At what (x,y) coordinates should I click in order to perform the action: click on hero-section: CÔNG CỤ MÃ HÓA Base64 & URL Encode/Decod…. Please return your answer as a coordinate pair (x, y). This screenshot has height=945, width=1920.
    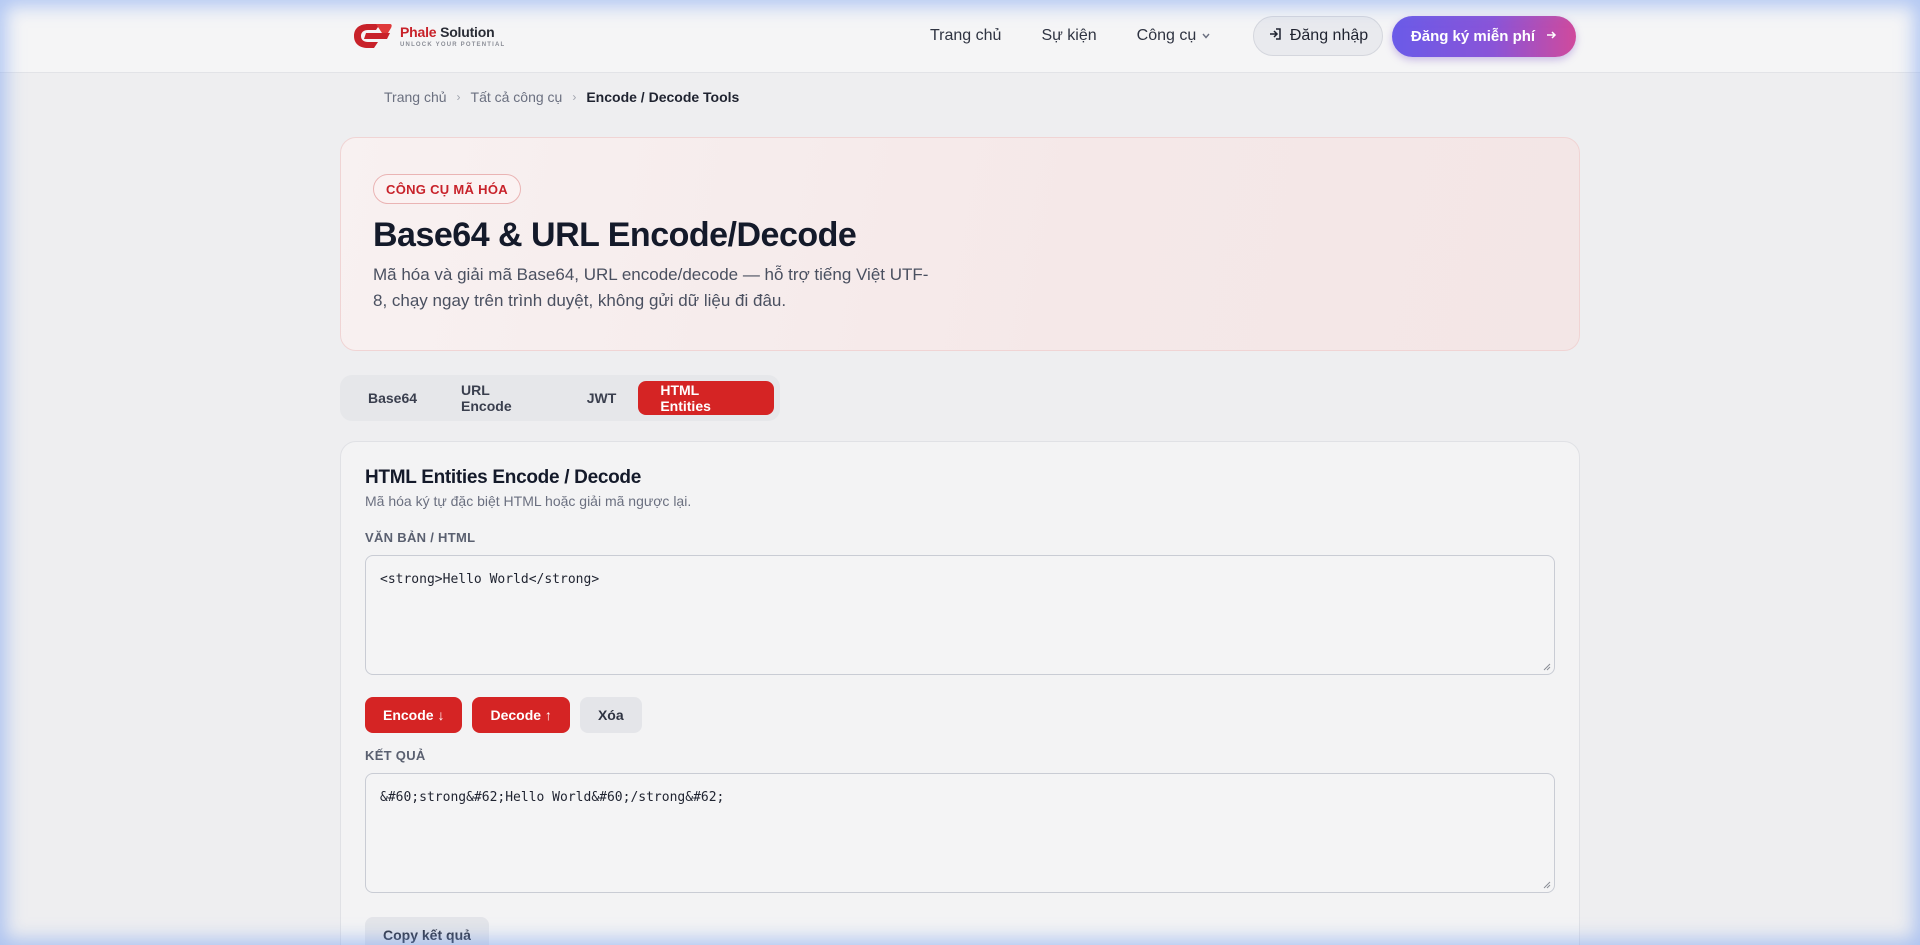
    Looking at the image, I should click on (960, 244).